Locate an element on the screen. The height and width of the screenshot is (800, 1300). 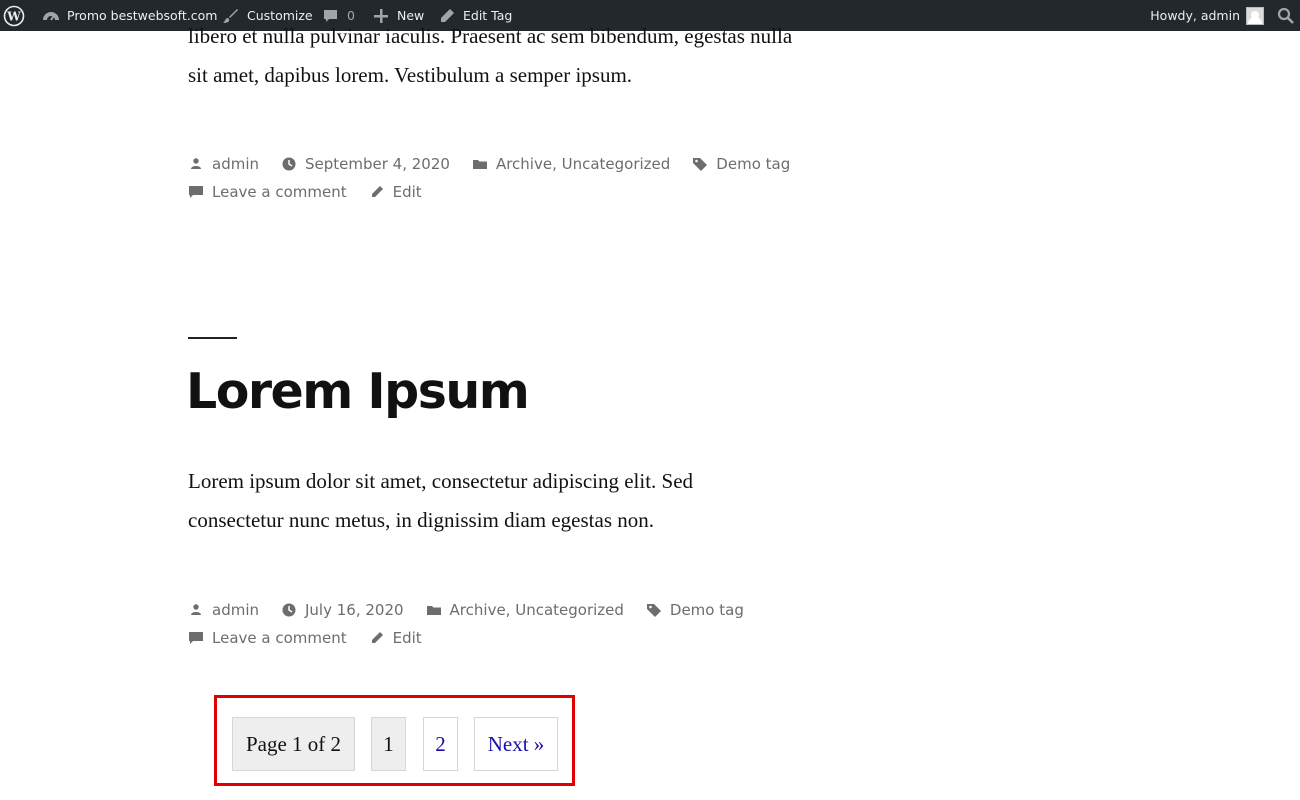
search-icon is located at coordinates (1286, 15).